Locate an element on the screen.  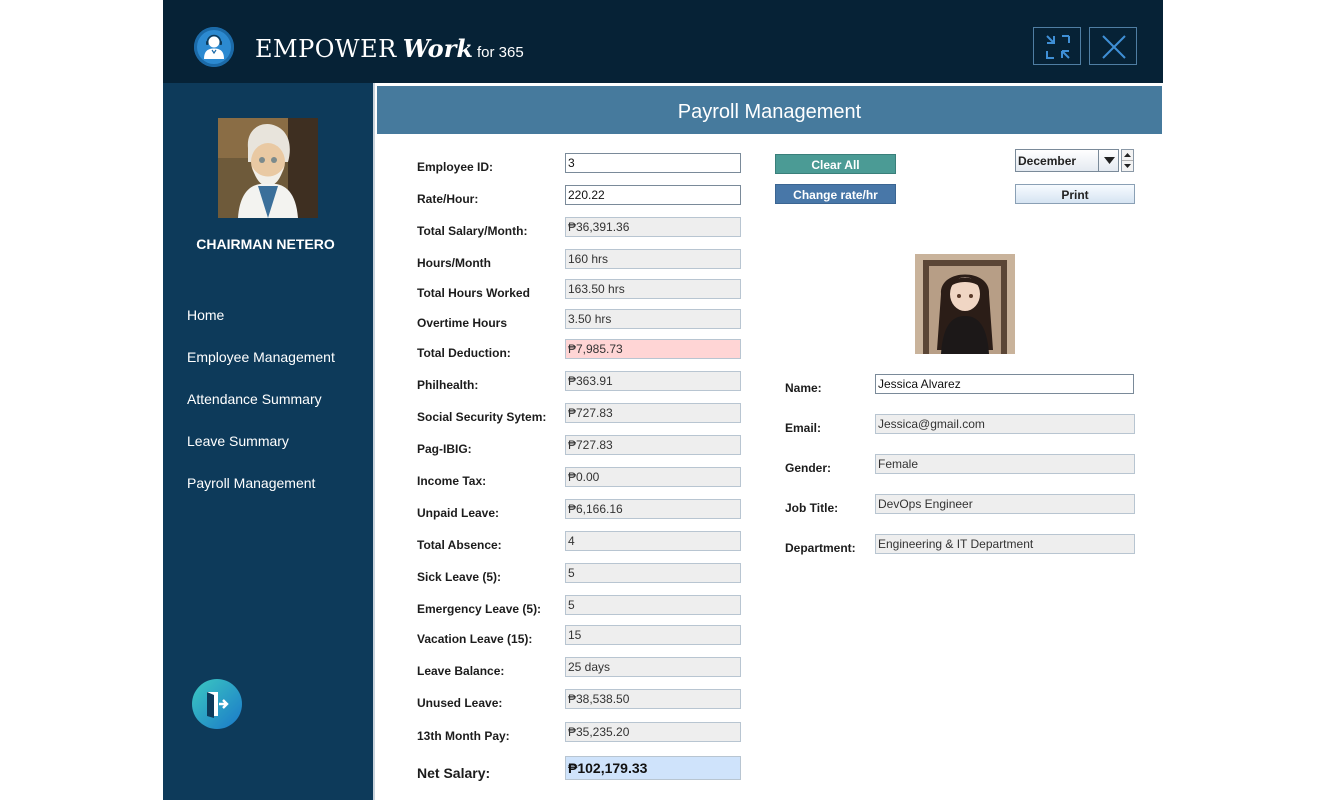
compress-arrows-icon is located at coordinates (1058, 47).